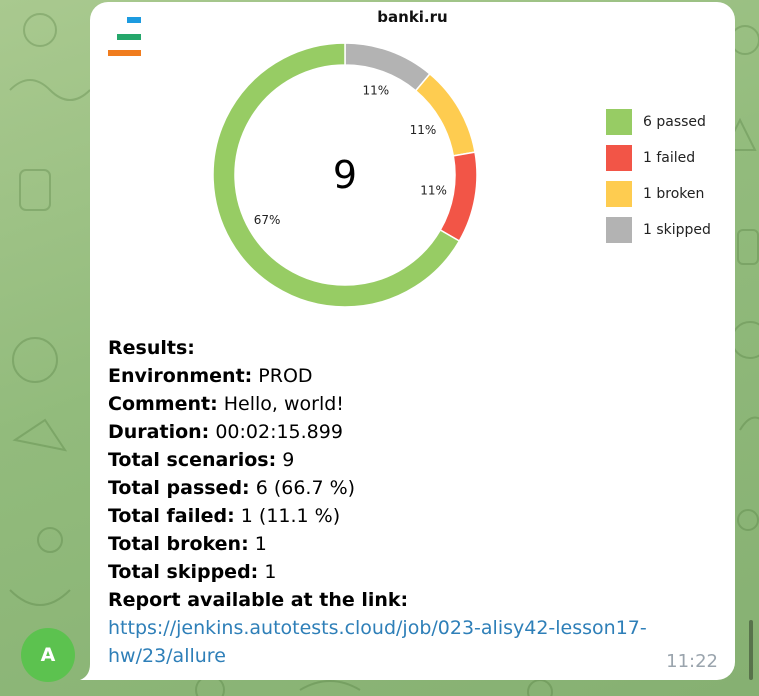  Describe the element at coordinates (288, 460) in the screenshot. I see `total-scenarios-value: 9` at that location.